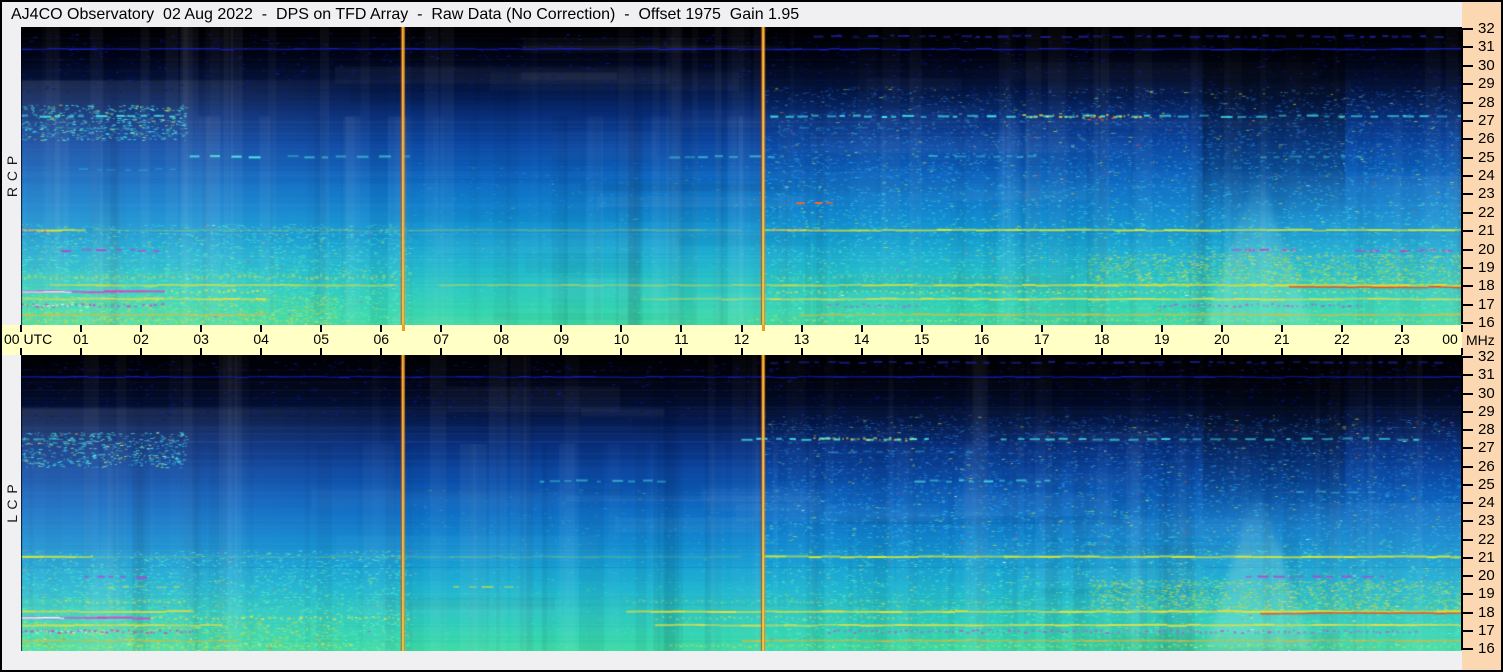 Image resolution: width=1503 pixels, height=672 pixels. I want to click on time-tick-label: 00, so click(1450, 339).